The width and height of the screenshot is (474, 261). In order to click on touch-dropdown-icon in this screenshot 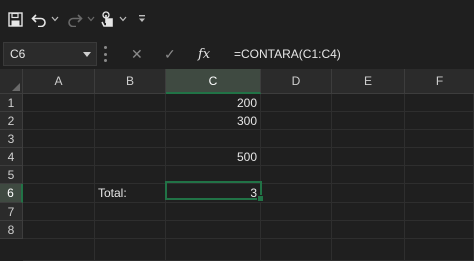, I will do `click(123, 19)`.